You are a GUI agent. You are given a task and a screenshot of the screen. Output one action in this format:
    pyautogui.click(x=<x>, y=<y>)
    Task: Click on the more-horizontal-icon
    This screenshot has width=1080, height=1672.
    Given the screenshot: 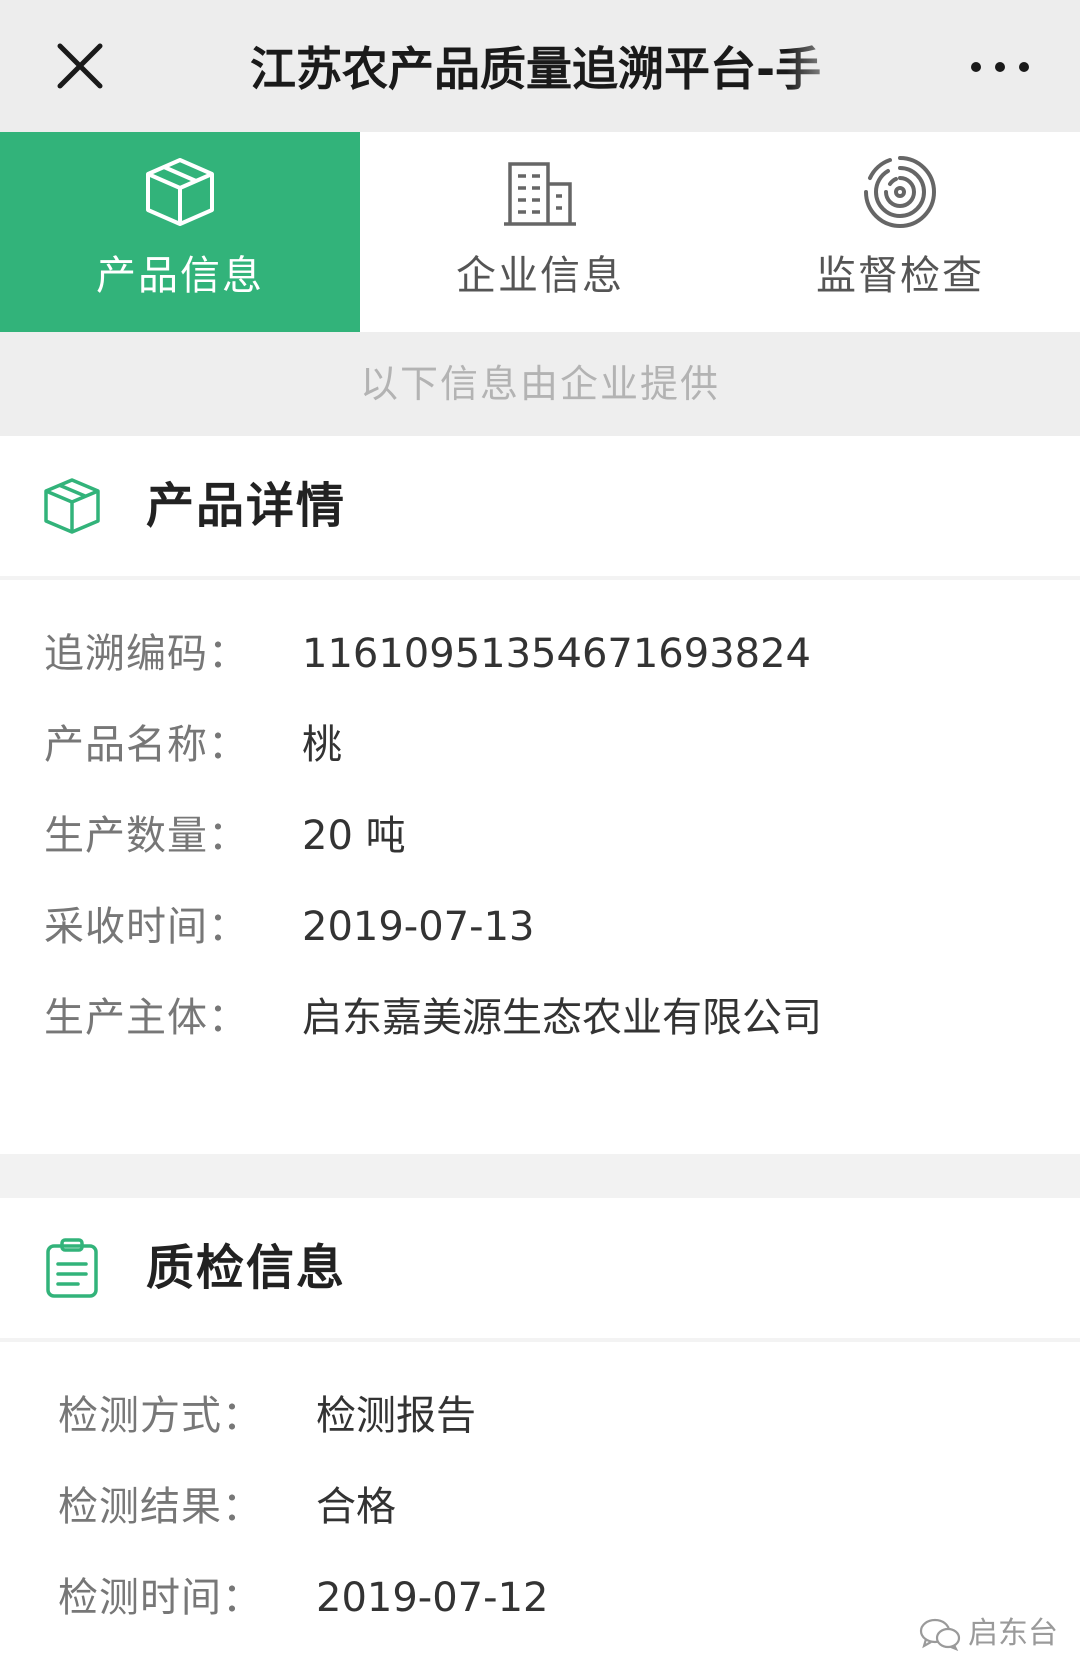 What is the action you would take?
    pyautogui.click(x=1000, y=67)
    